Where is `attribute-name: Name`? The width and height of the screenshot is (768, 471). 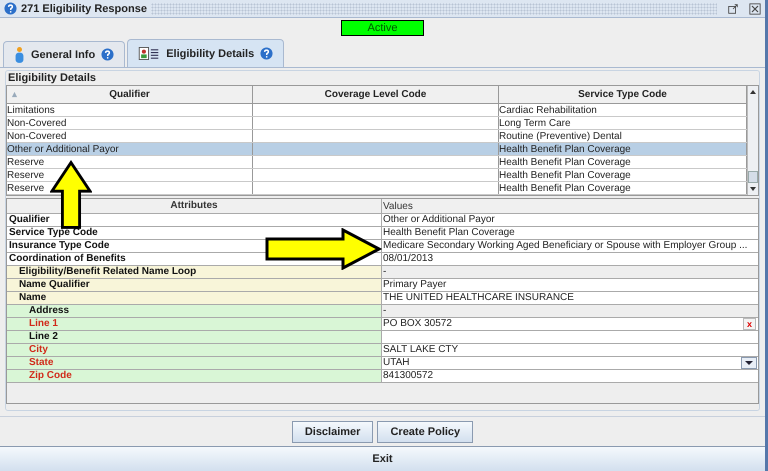 attribute-name: Name is located at coordinates (32, 297).